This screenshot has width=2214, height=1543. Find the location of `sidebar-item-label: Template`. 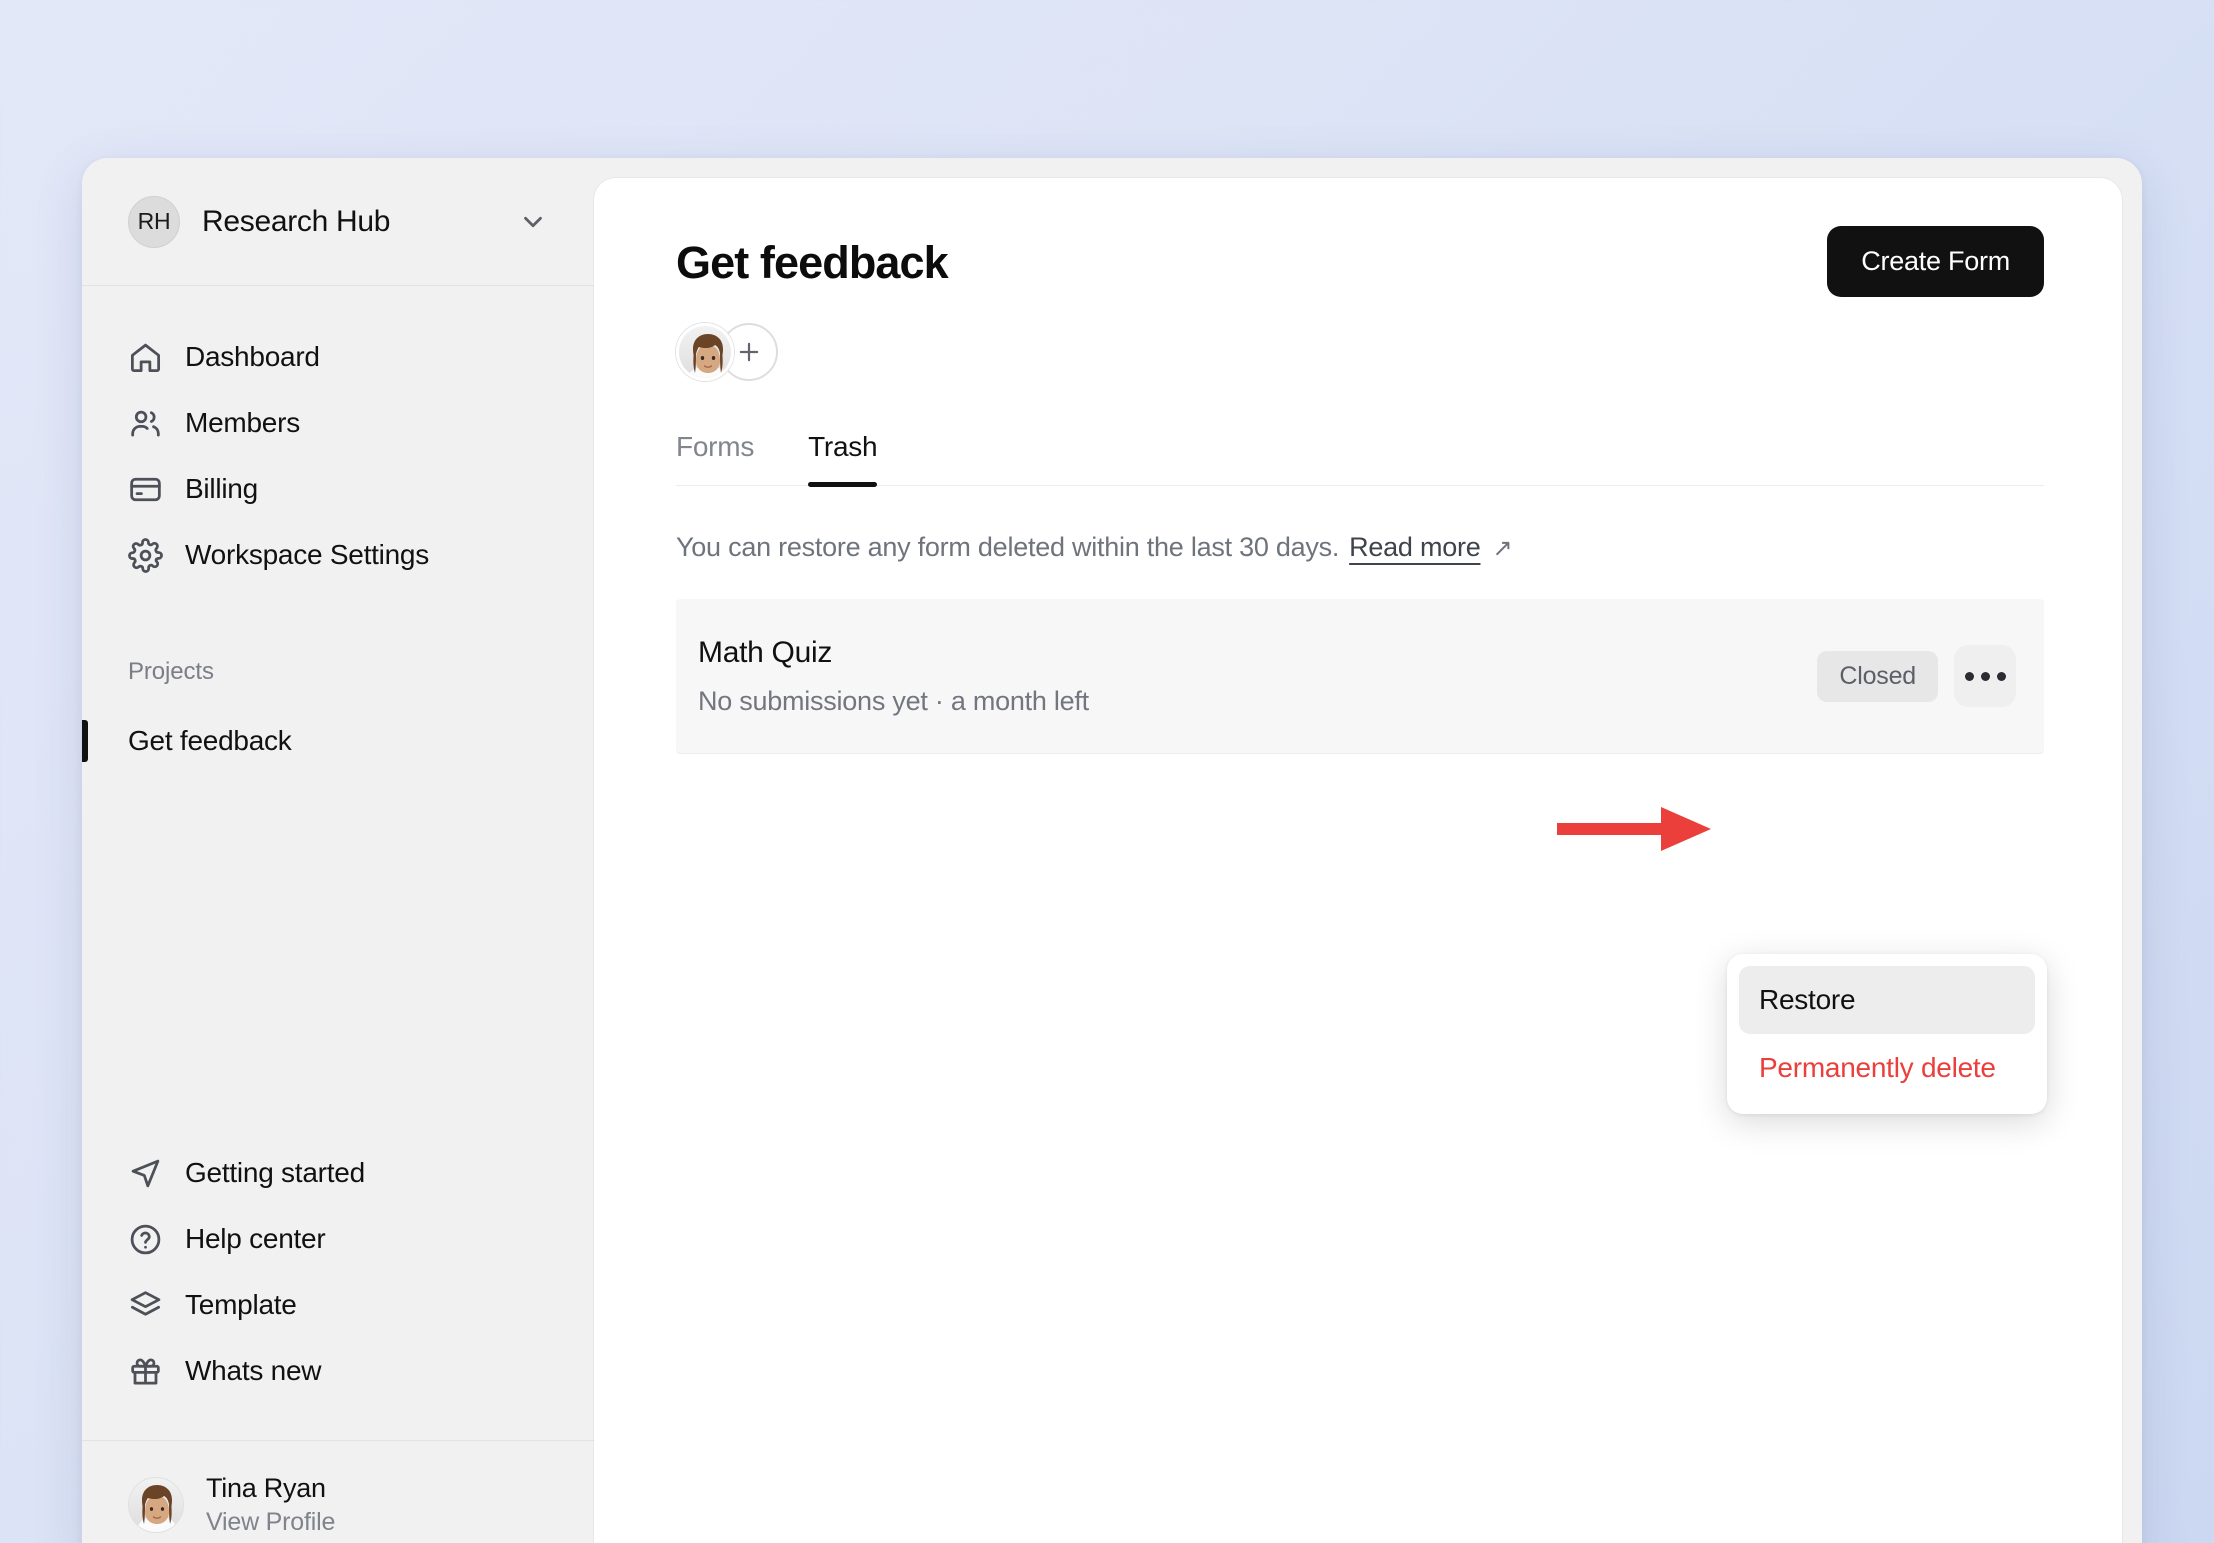

sidebar-item-label: Template is located at coordinates (241, 1304).